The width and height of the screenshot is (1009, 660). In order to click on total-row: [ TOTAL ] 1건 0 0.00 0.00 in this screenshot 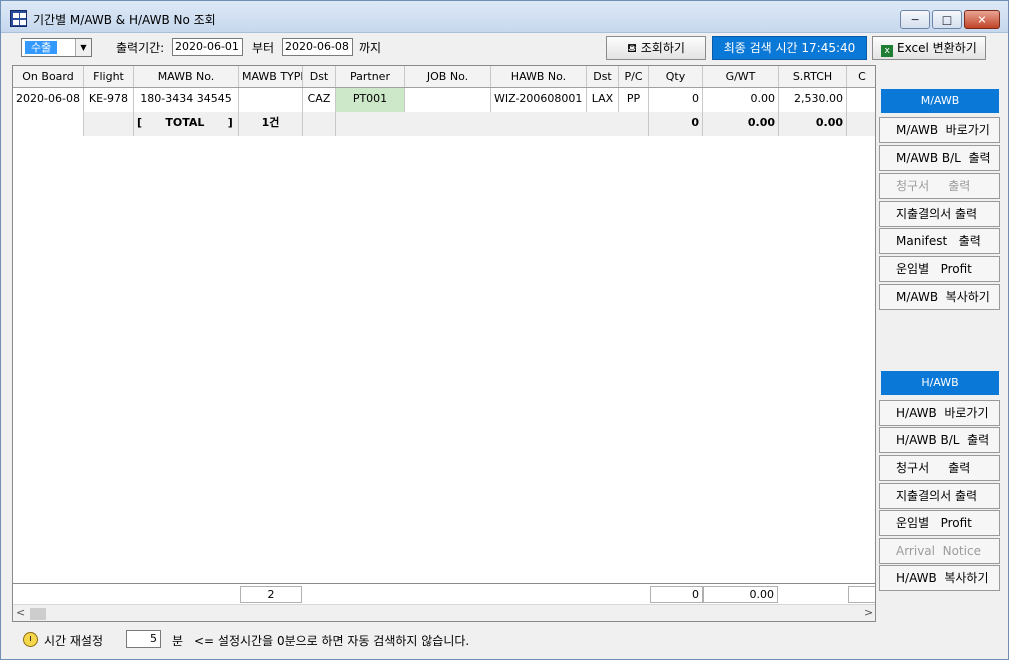, I will do `click(444, 124)`.